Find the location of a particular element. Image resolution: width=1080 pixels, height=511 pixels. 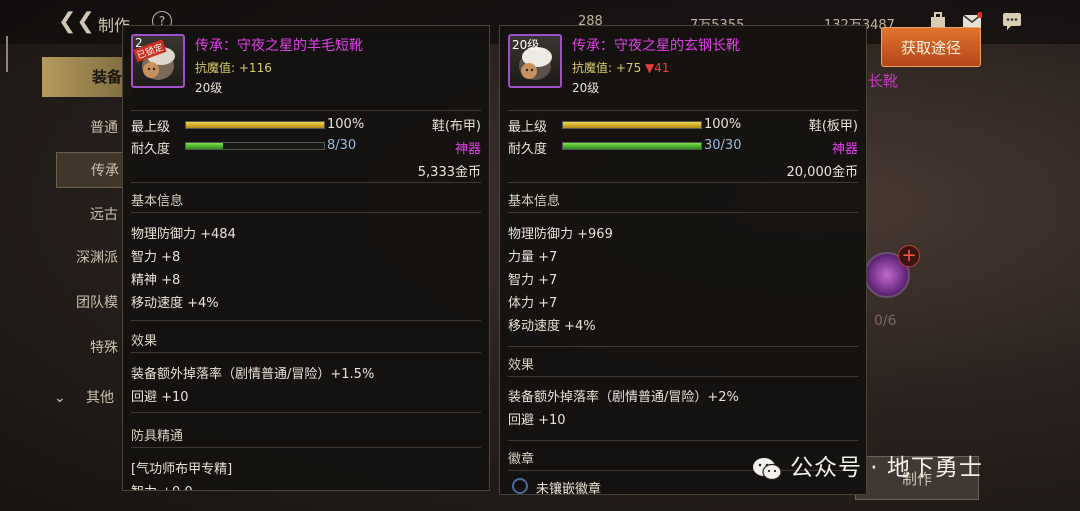

stat-line: 力量 +7 is located at coordinates (533, 257).